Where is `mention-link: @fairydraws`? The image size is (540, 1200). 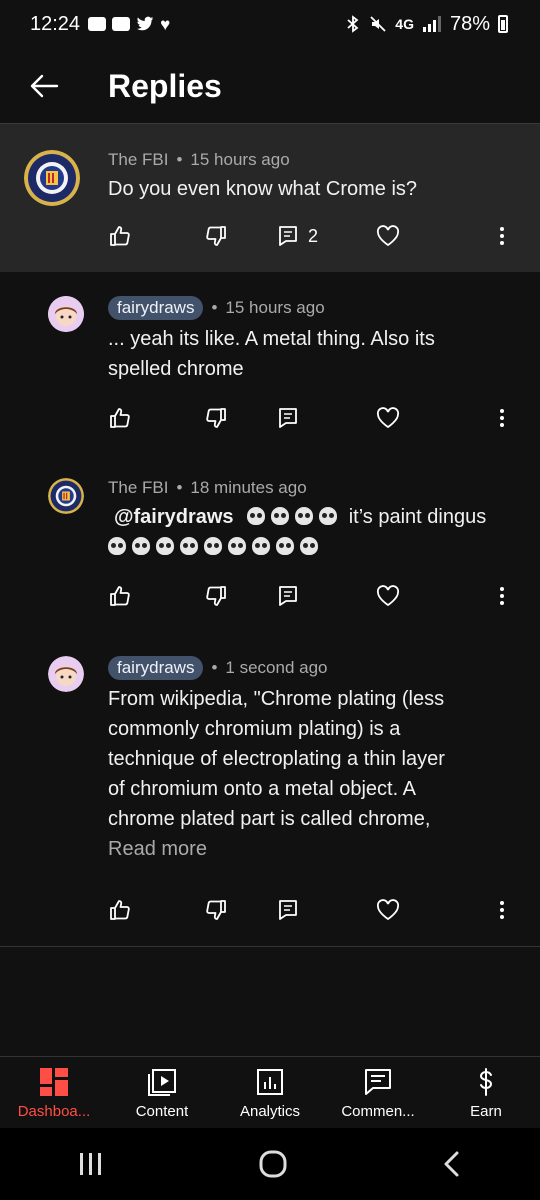 mention-link: @fairydraws is located at coordinates (174, 517).